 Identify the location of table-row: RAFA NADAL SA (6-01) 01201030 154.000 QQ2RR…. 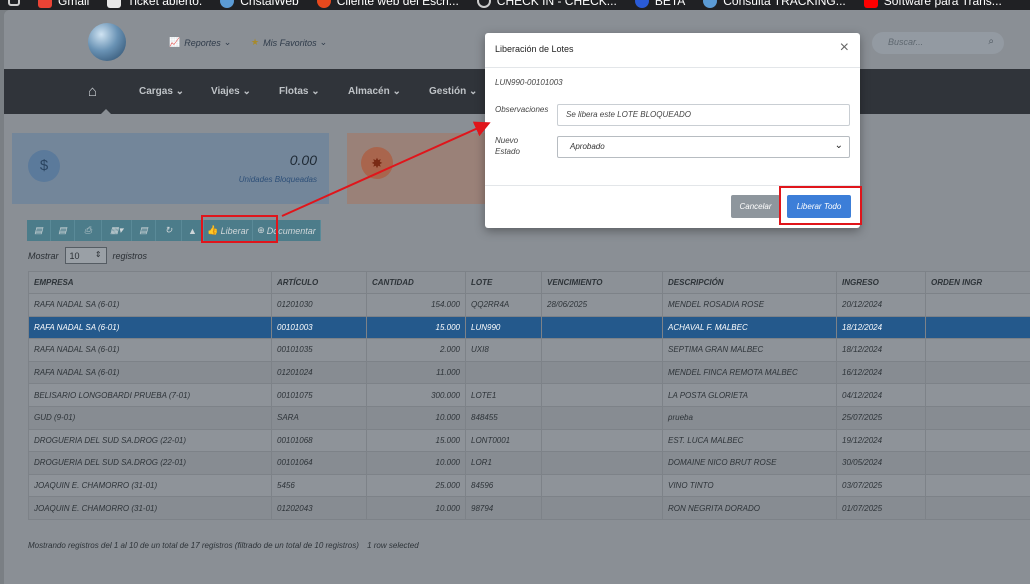
(529, 305).